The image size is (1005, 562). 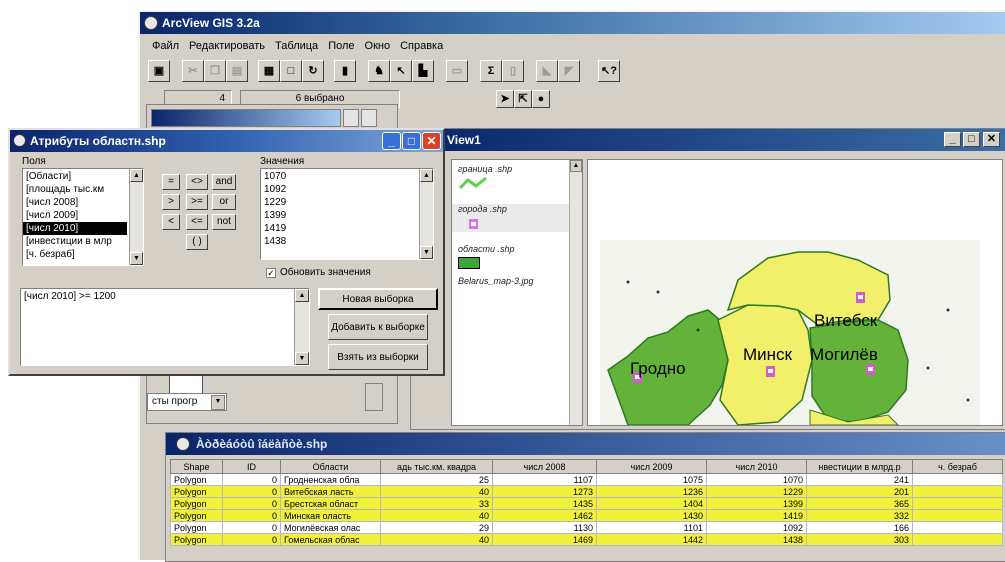 What do you see at coordinates (159, 71) in the screenshot?
I see `save-icon: ▣` at bounding box center [159, 71].